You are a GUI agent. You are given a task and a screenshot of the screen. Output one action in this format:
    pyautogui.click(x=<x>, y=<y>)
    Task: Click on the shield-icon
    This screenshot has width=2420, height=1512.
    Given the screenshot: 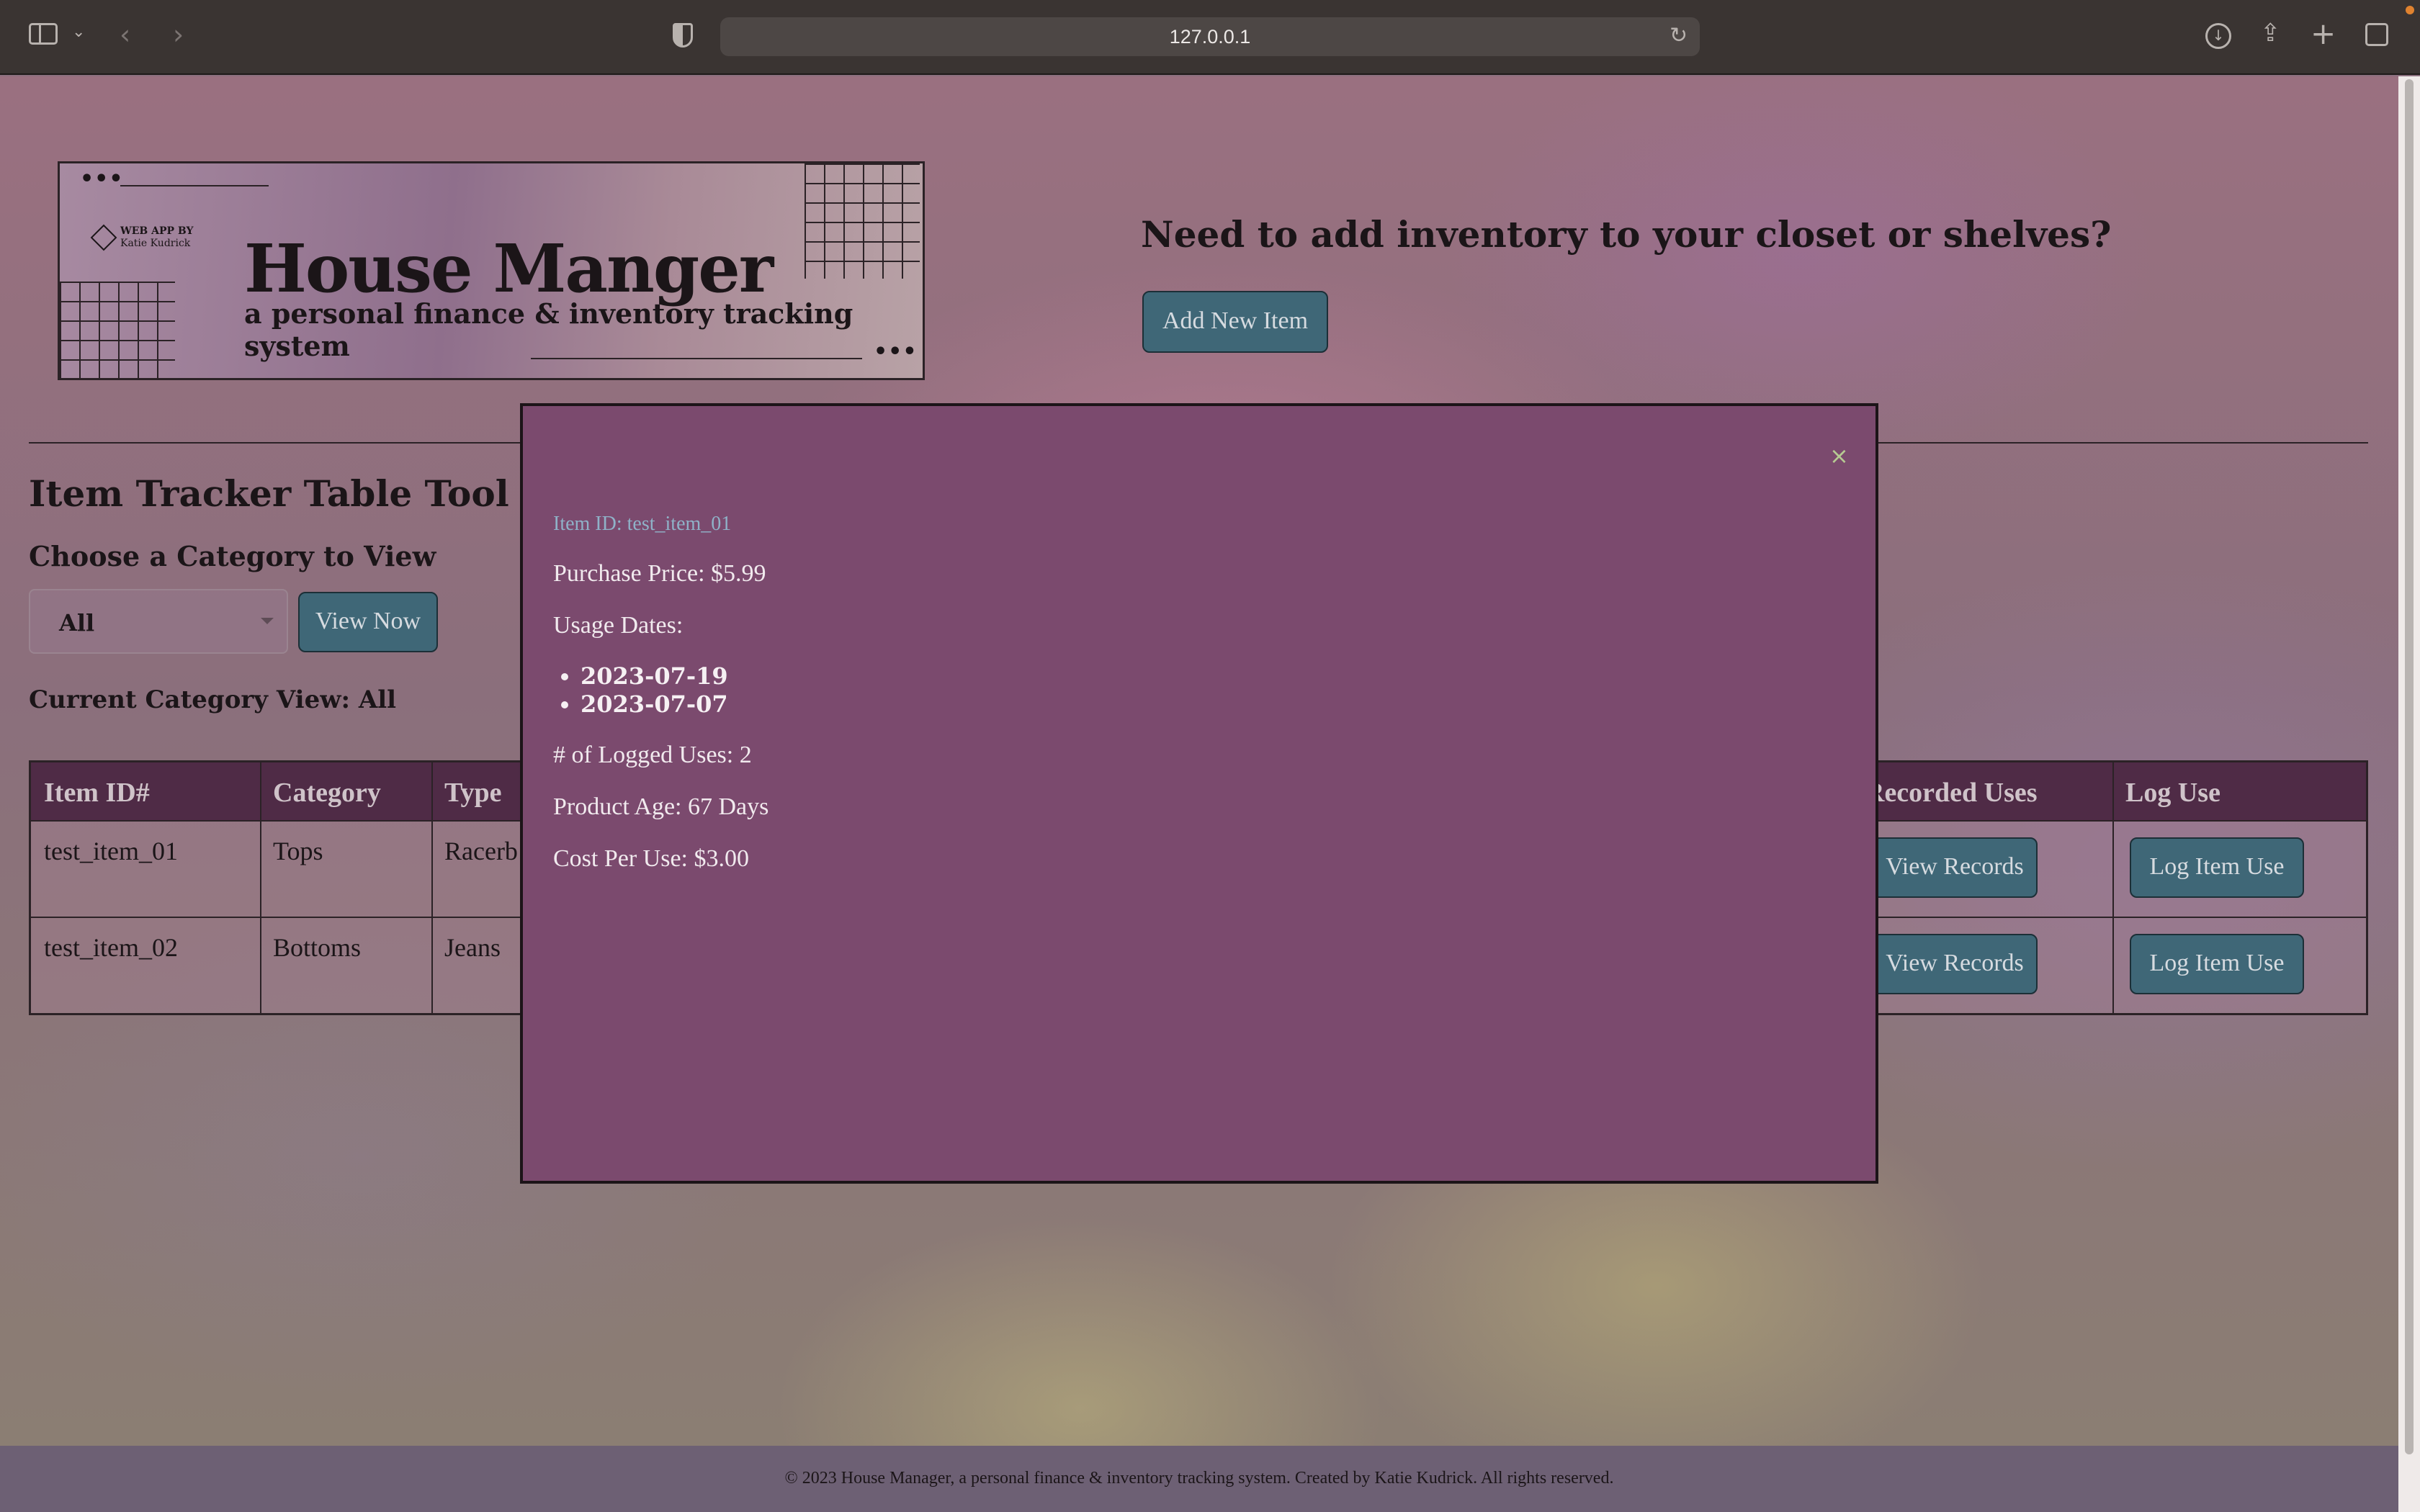 What is the action you would take?
    pyautogui.click(x=683, y=35)
    